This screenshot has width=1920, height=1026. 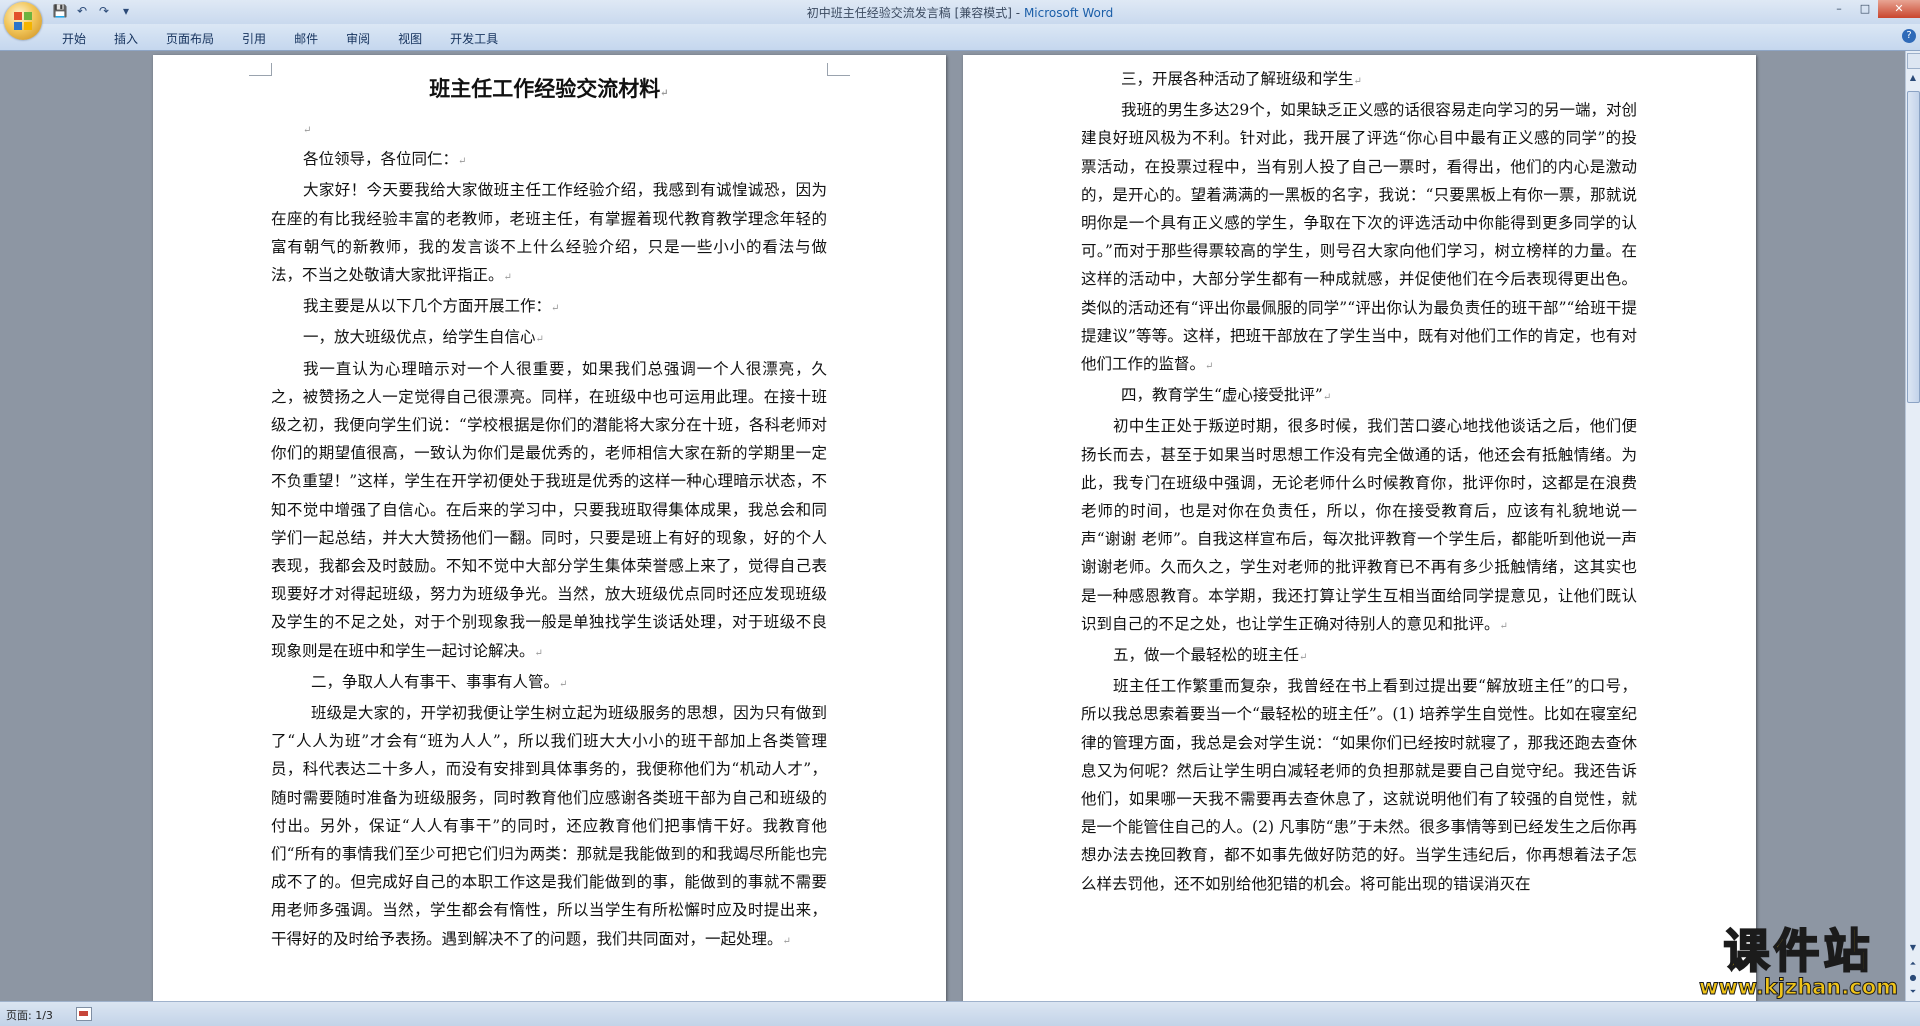 I want to click on browse-object-icon: ●, so click(x=1913, y=978).